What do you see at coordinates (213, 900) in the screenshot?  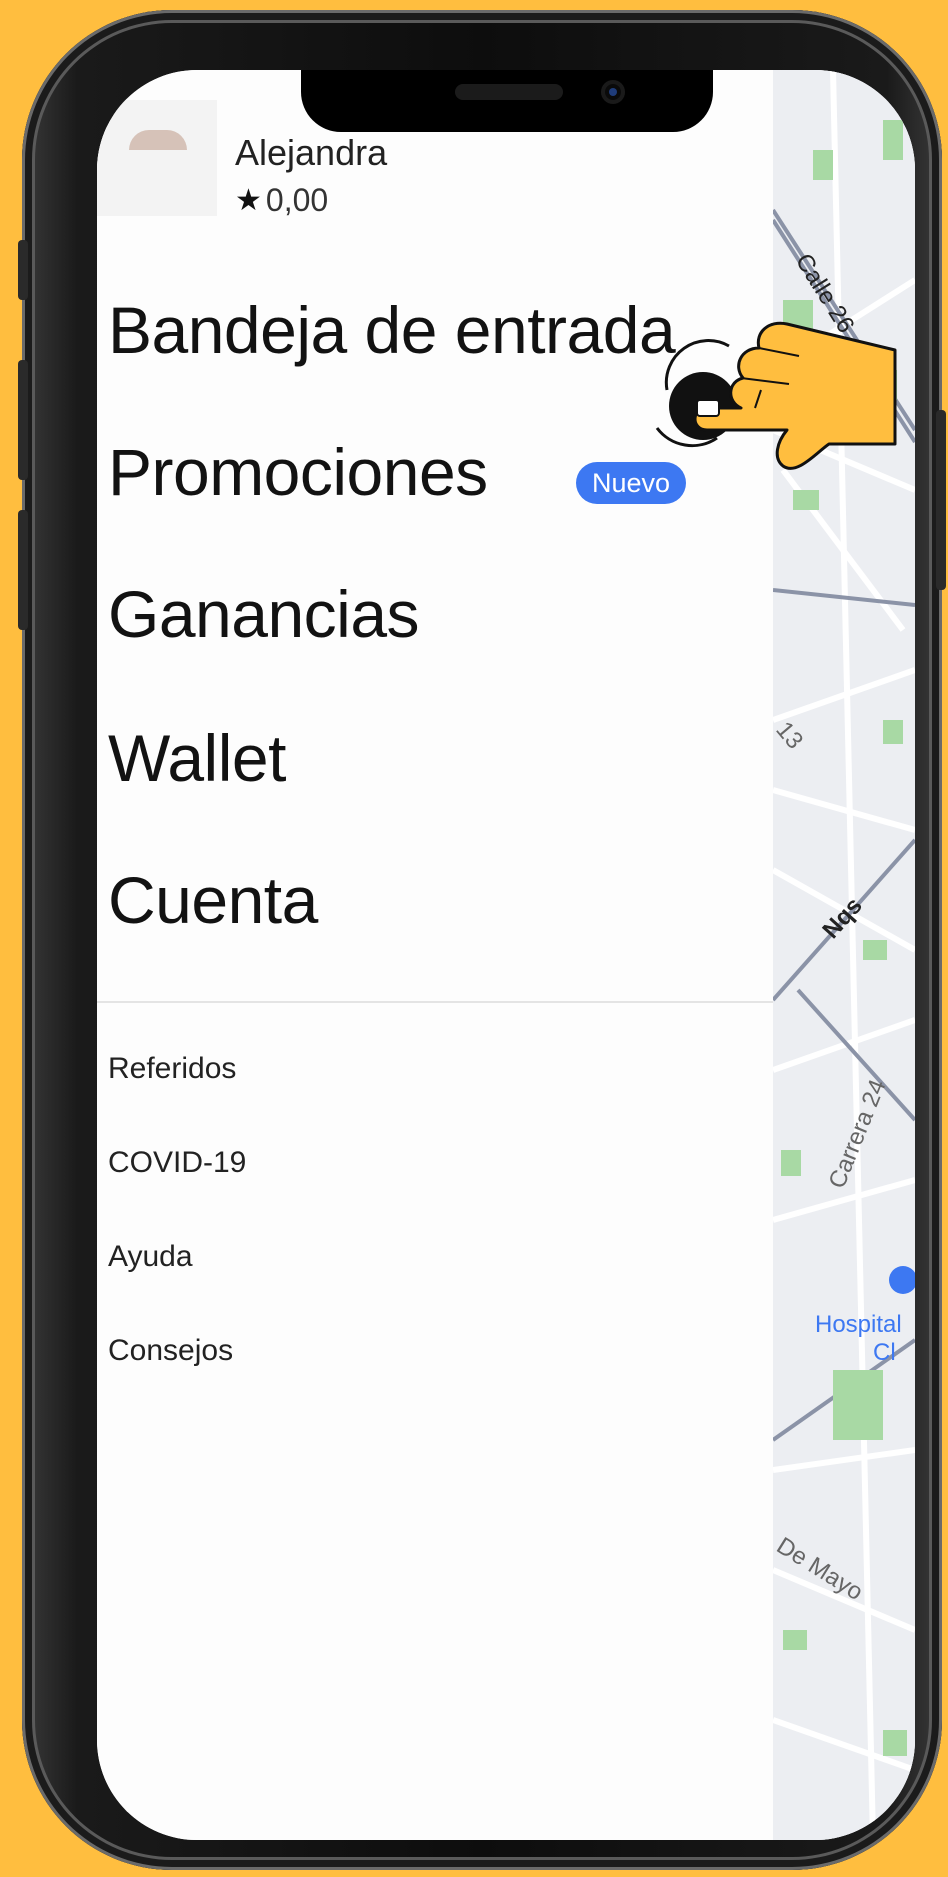 I see `menu-item-account: Cuenta` at bounding box center [213, 900].